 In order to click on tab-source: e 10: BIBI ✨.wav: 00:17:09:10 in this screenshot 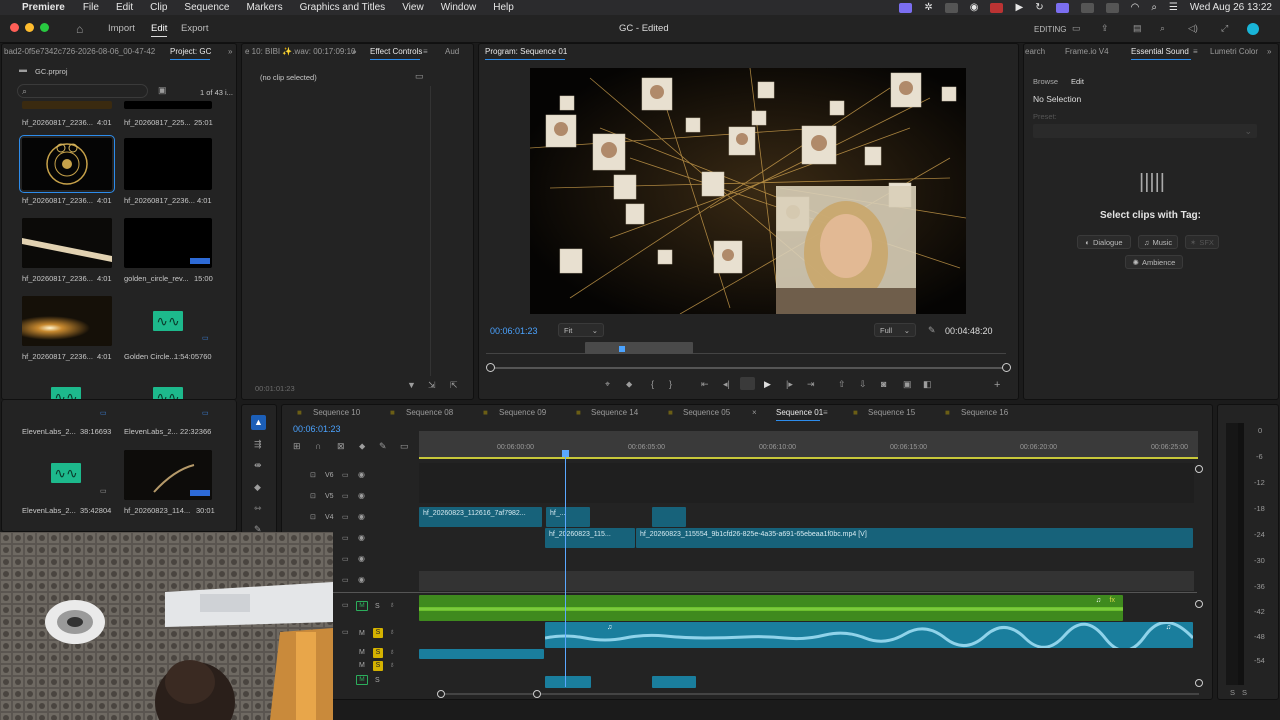, I will do `click(300, 51)`.